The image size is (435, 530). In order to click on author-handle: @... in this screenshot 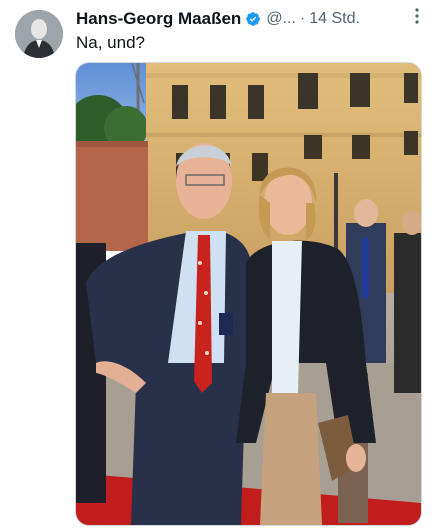, I will do `click(281, 19)`.